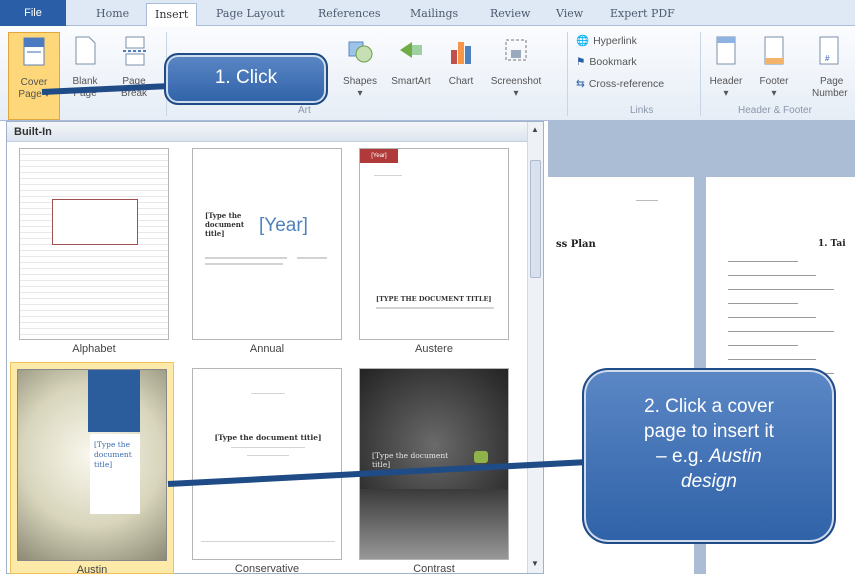 The width and height of the screenshot is (855, 574). Describe the element at coordinates (576, 244) in the screenshot. I see `document-heading-left: ss Plan` at that location.